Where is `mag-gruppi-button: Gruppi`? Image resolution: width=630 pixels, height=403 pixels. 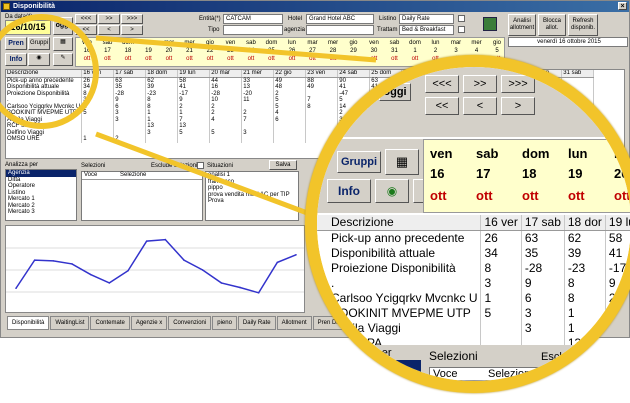
mag-gruppi-button: Gruppi is located at coordinates (359, 162).